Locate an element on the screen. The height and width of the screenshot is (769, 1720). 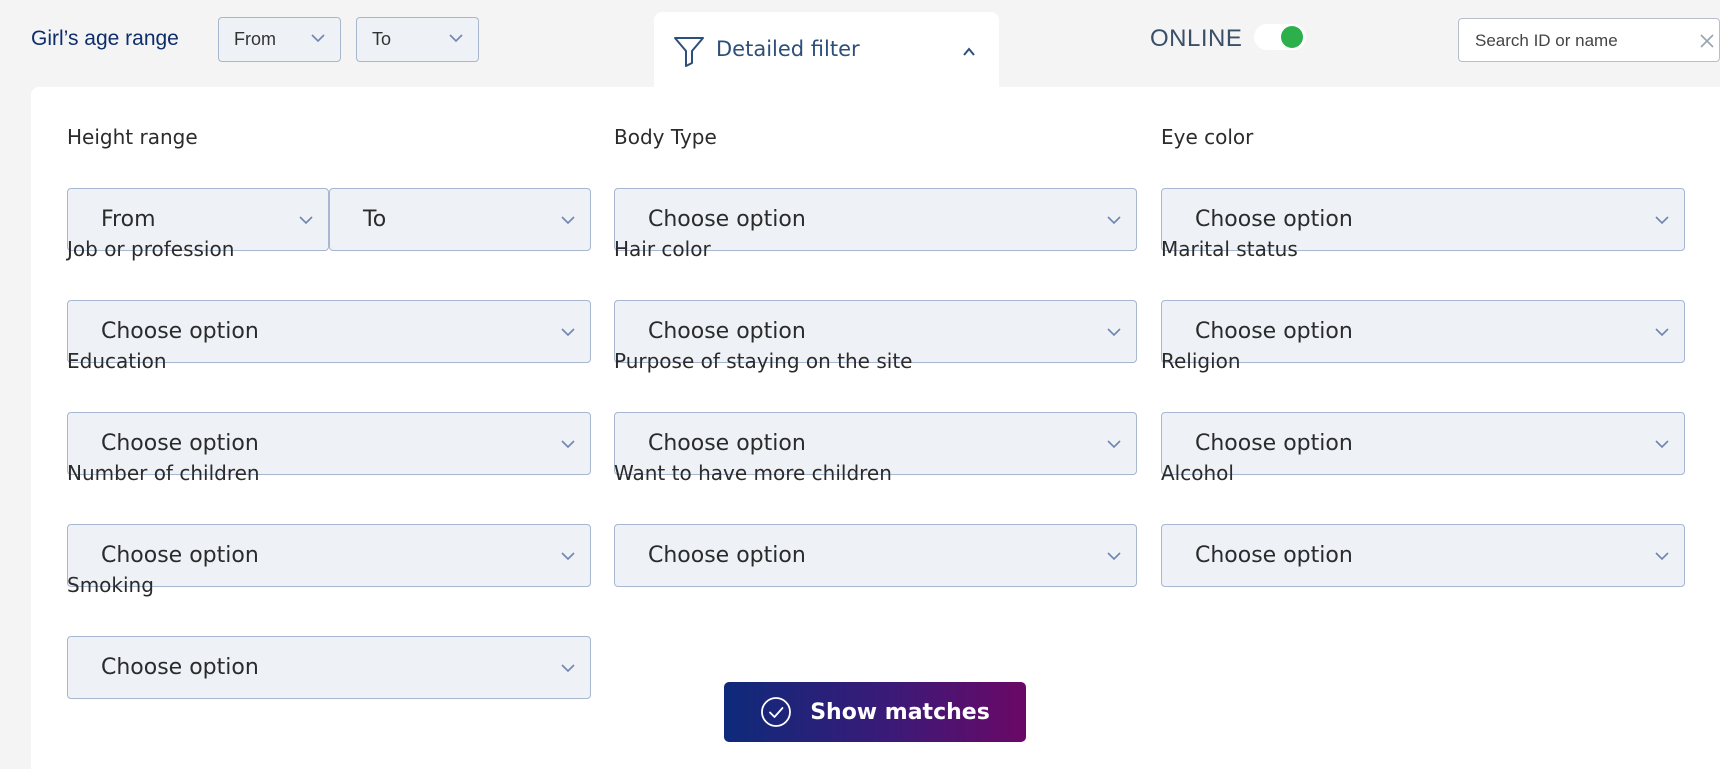
age-to-select: To is located at coordinates (417, 39).